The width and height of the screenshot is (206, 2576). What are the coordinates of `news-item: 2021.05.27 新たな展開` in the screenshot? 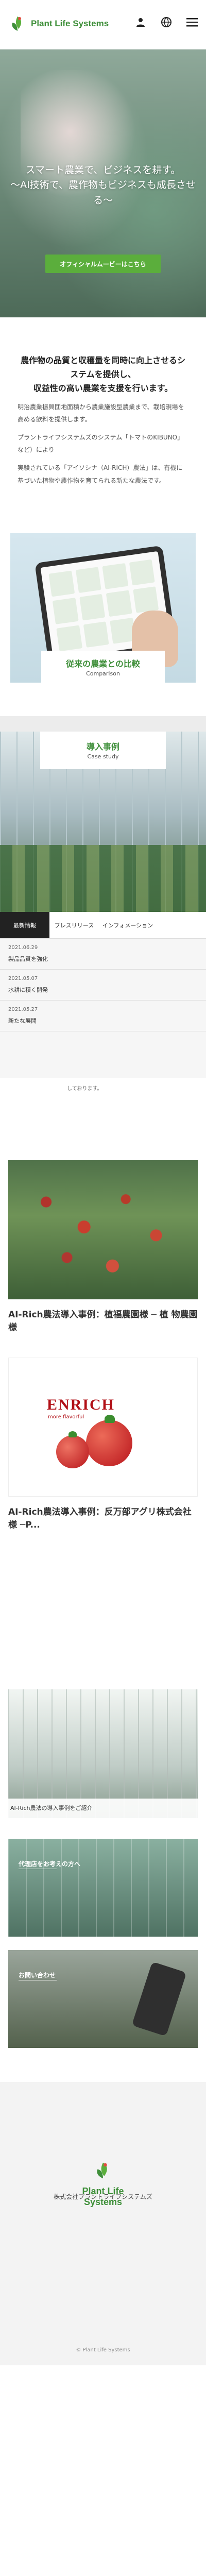 It's located at (103, 1017).